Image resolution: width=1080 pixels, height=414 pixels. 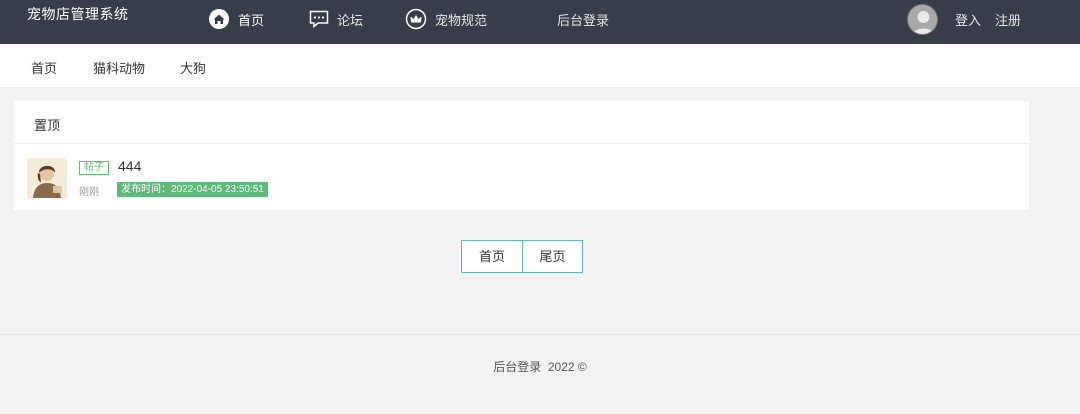 What do you see at coordinates (94, 168) in the screenshot?
I see `post-tag: 帖子` at bounding box center [94, 168].